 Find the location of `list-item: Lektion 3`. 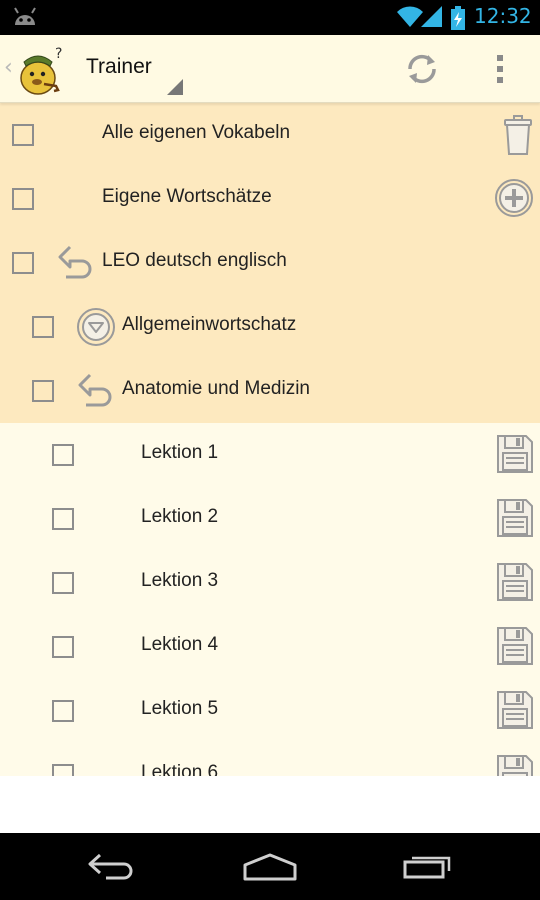

list-item: Lektion 3 is located at coordinates (270, 583).